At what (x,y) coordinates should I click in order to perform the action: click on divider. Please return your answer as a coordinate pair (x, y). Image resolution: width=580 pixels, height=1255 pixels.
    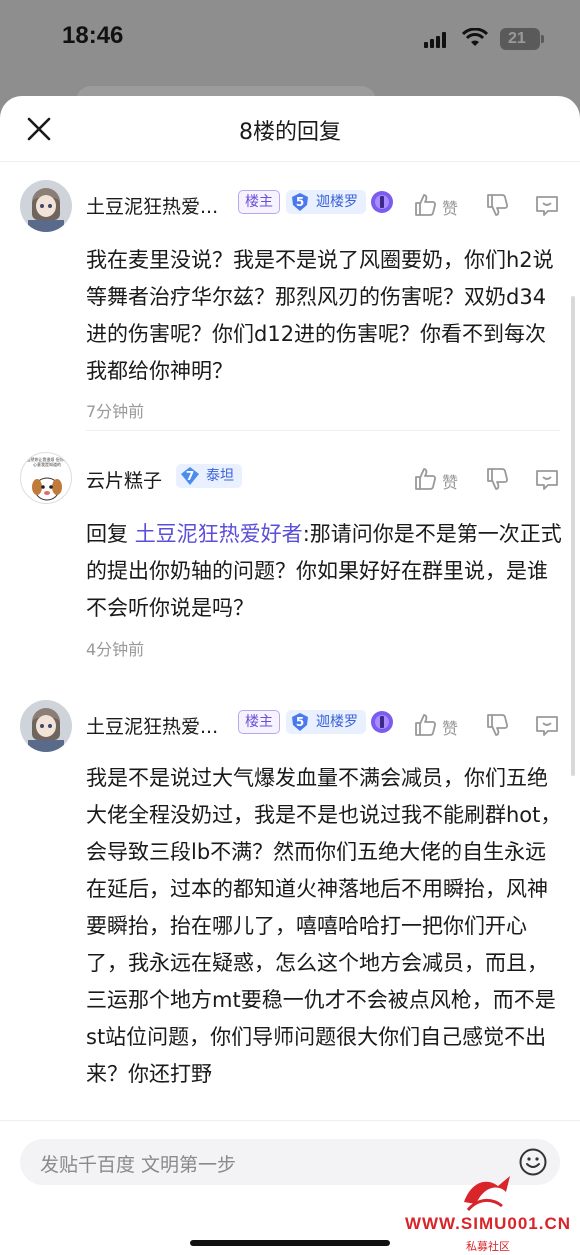
    Looking at the image, I should click on (323, 430).